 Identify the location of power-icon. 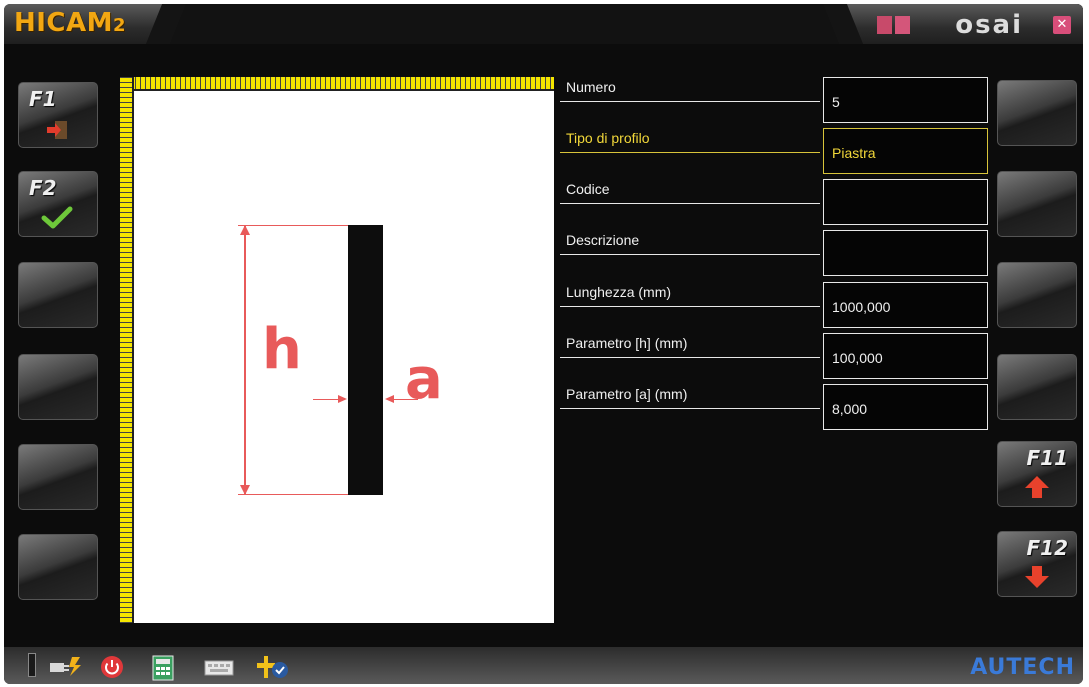
(112, 667).